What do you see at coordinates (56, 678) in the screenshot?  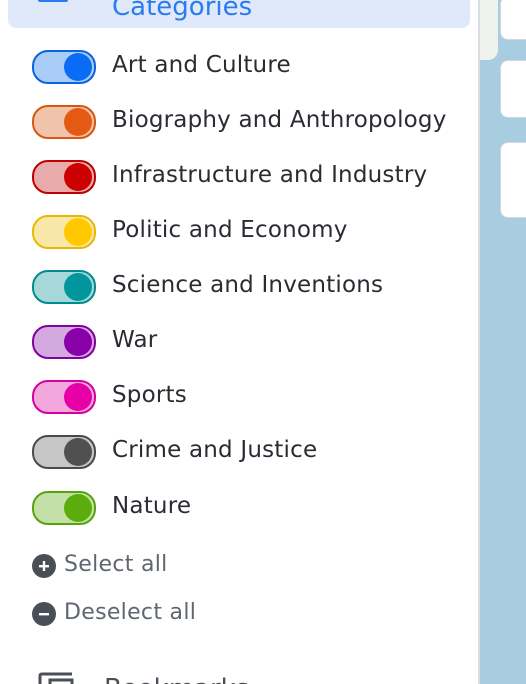 I see `bookmark-icon` at bounding box center [56, 678].